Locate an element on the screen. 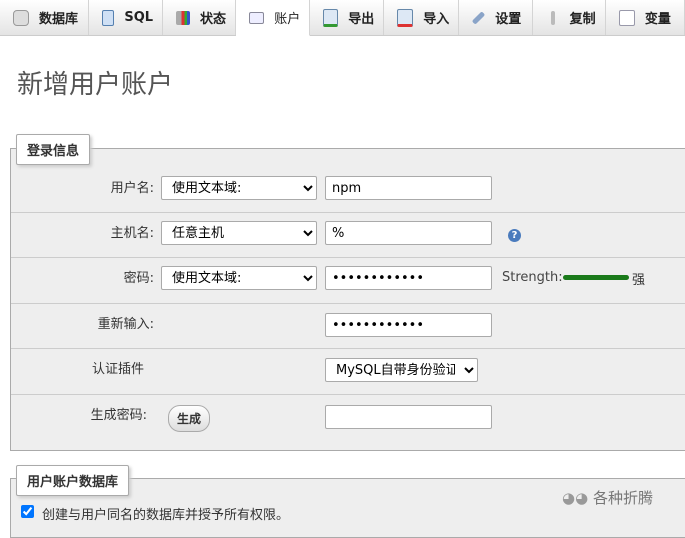  strength-text: 强 is located at coordinates (639, 280).